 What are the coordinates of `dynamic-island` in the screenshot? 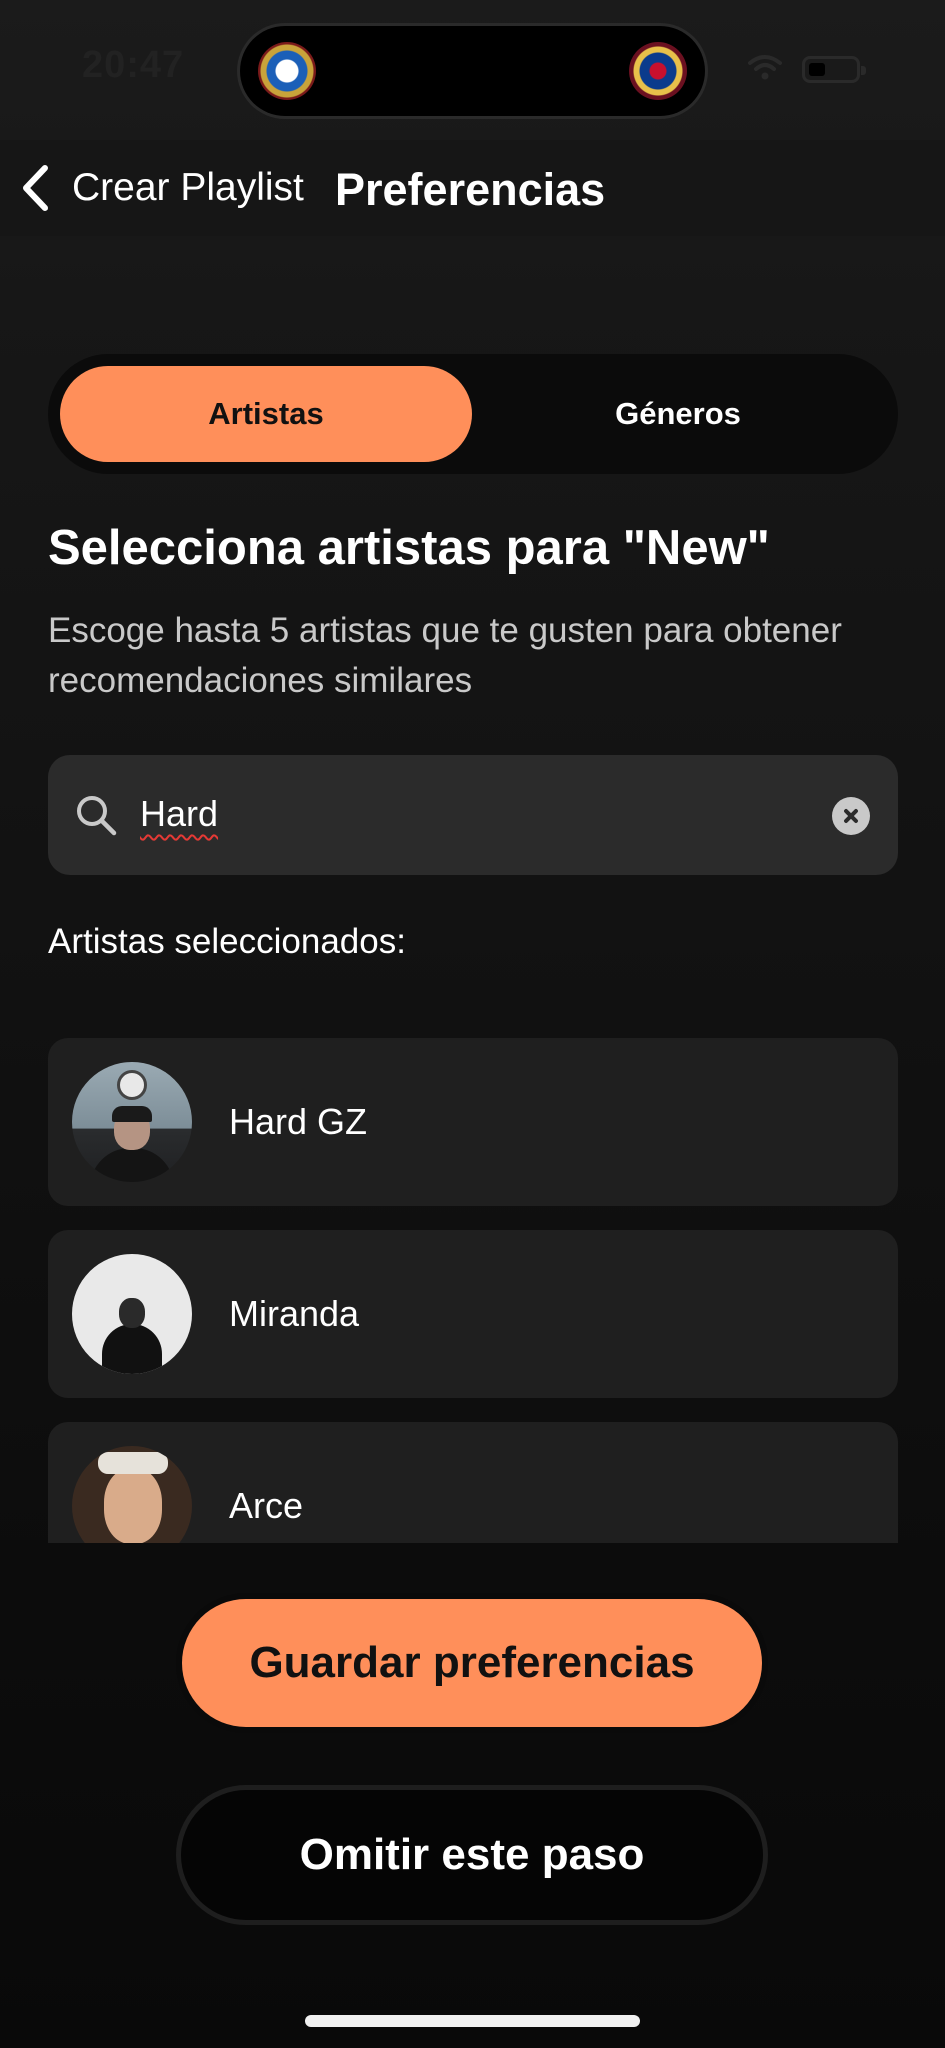 It's located at (472, 71).